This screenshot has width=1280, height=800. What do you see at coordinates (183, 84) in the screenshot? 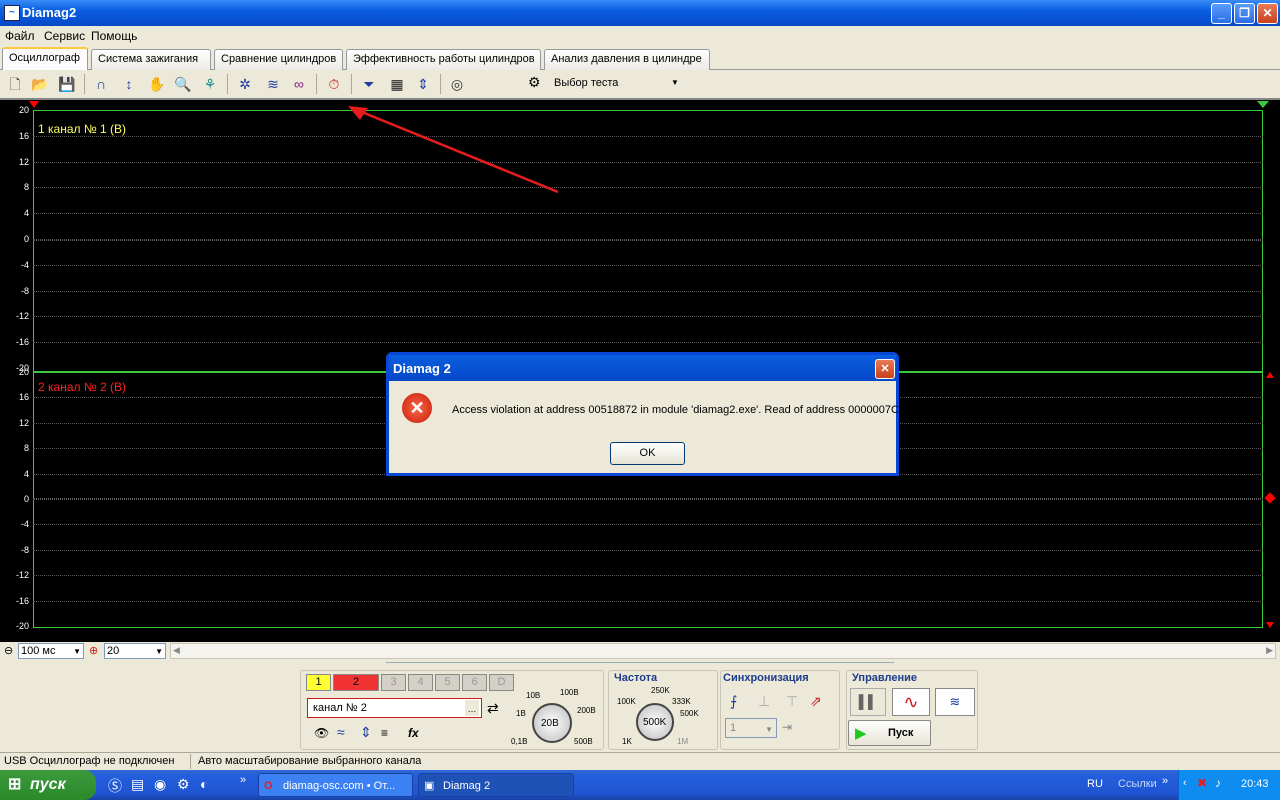
I see `zoom-icon: 🔍` at bounding box center [183, 84].